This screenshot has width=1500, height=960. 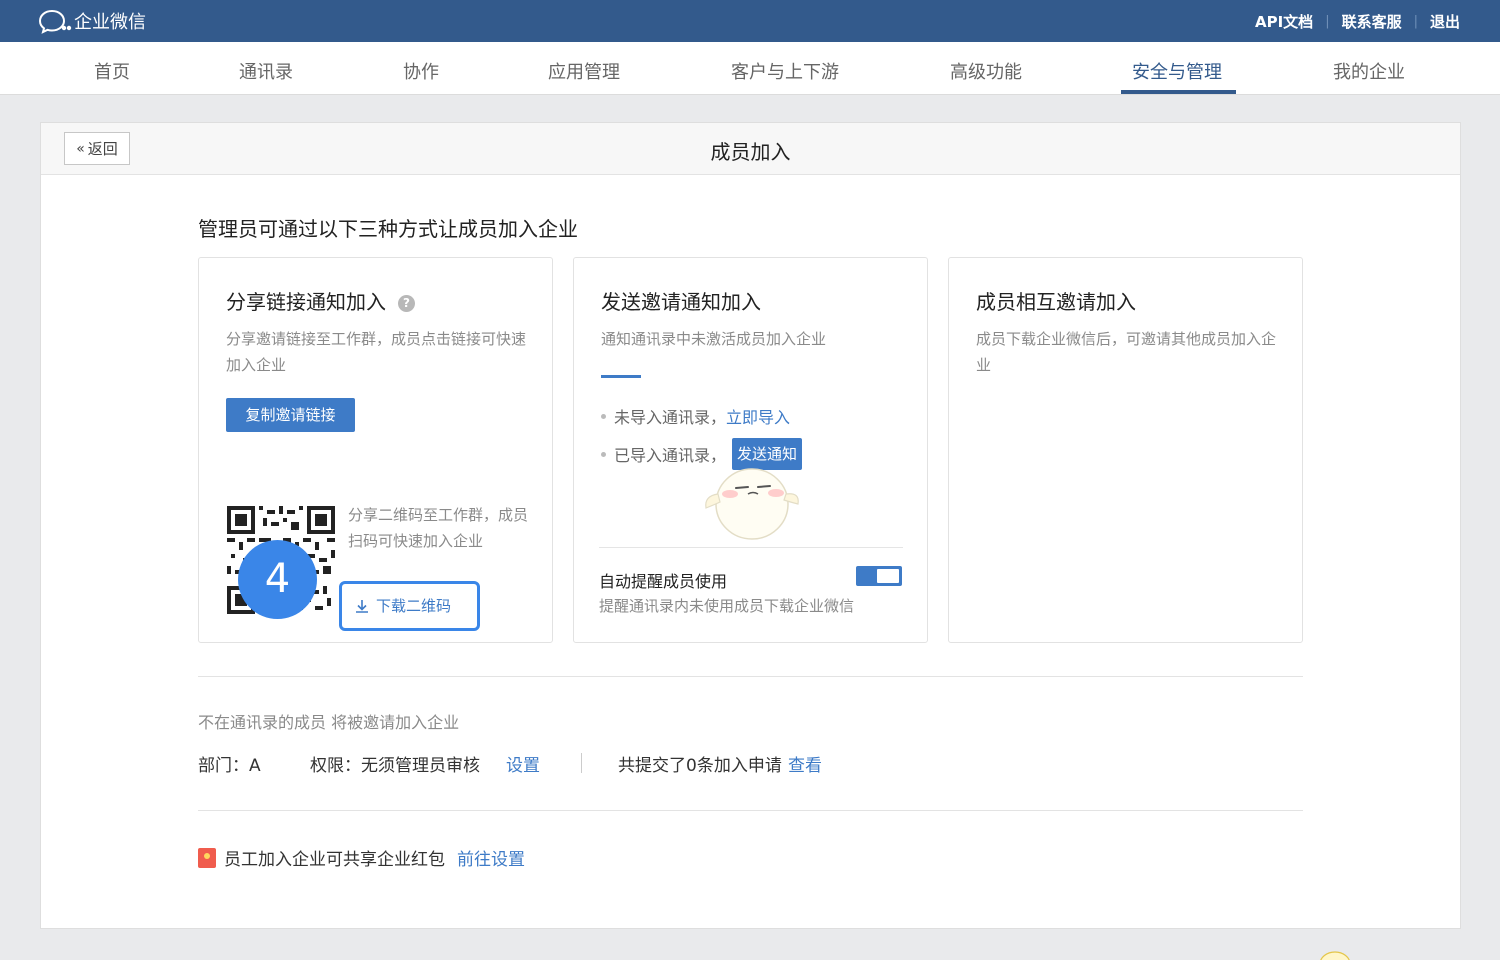 I want to click on active-tab-indicator, so click(x=1178, y=92).